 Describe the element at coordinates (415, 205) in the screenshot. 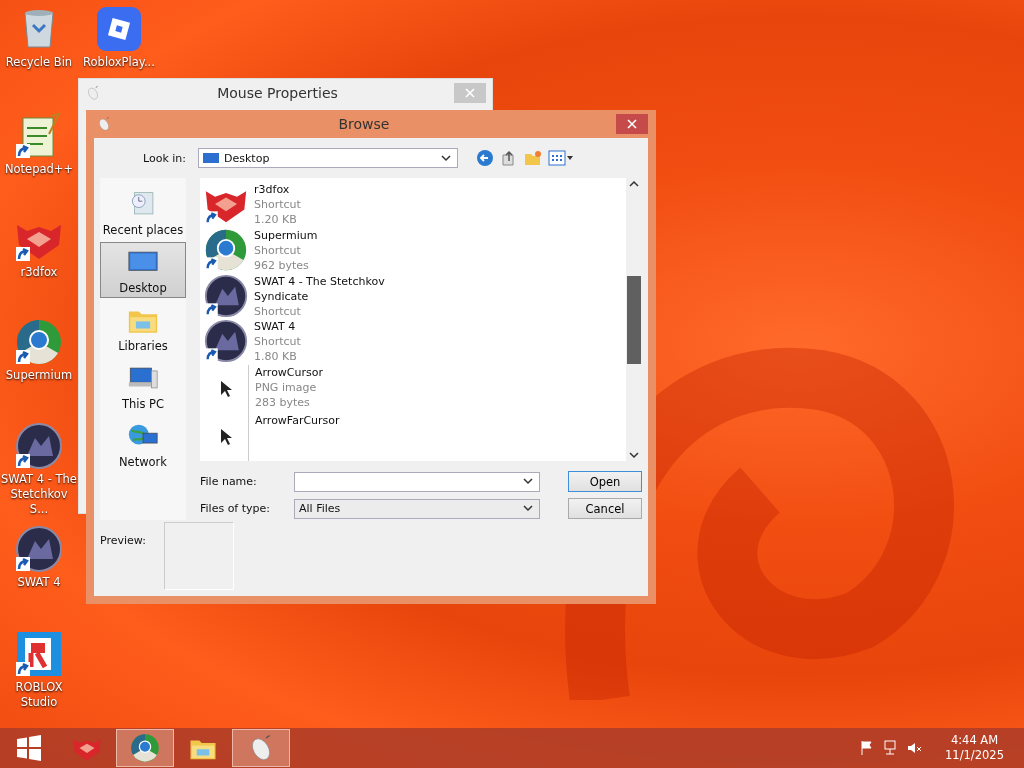

I see `file-item: r3dfox Shortcut 1.20 KB` at that location.